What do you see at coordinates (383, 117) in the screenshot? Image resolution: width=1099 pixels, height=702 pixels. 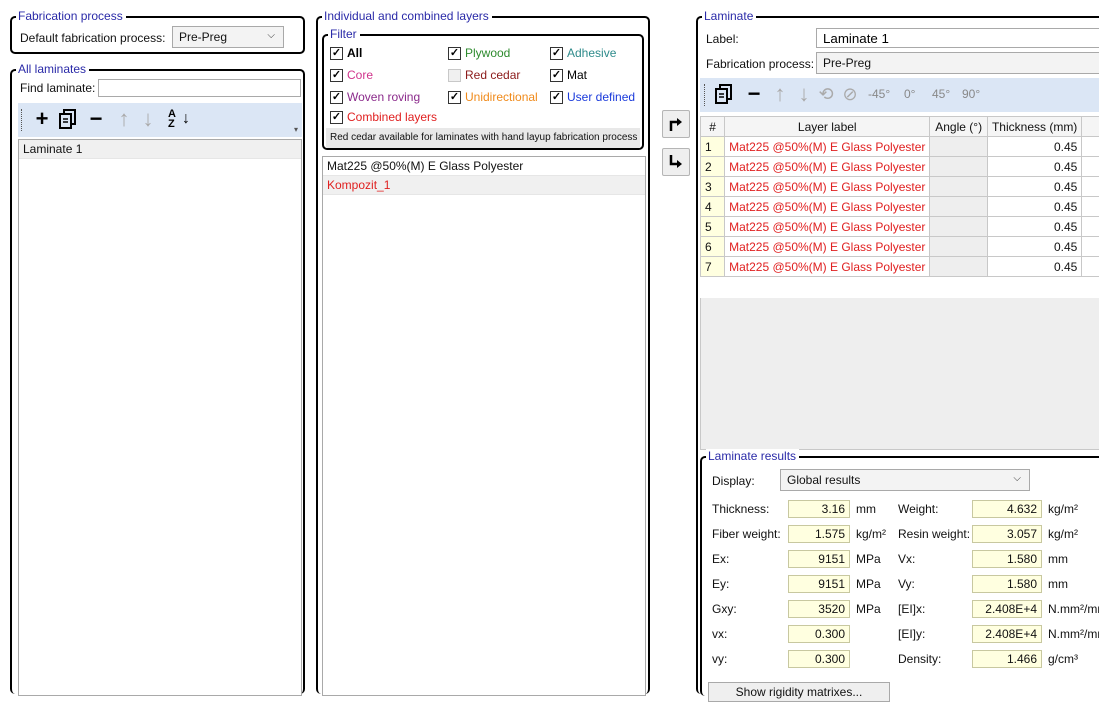 I see `filter-combined-layers-checkbox: ✓Combined layers` at bounding box center [383, 117].